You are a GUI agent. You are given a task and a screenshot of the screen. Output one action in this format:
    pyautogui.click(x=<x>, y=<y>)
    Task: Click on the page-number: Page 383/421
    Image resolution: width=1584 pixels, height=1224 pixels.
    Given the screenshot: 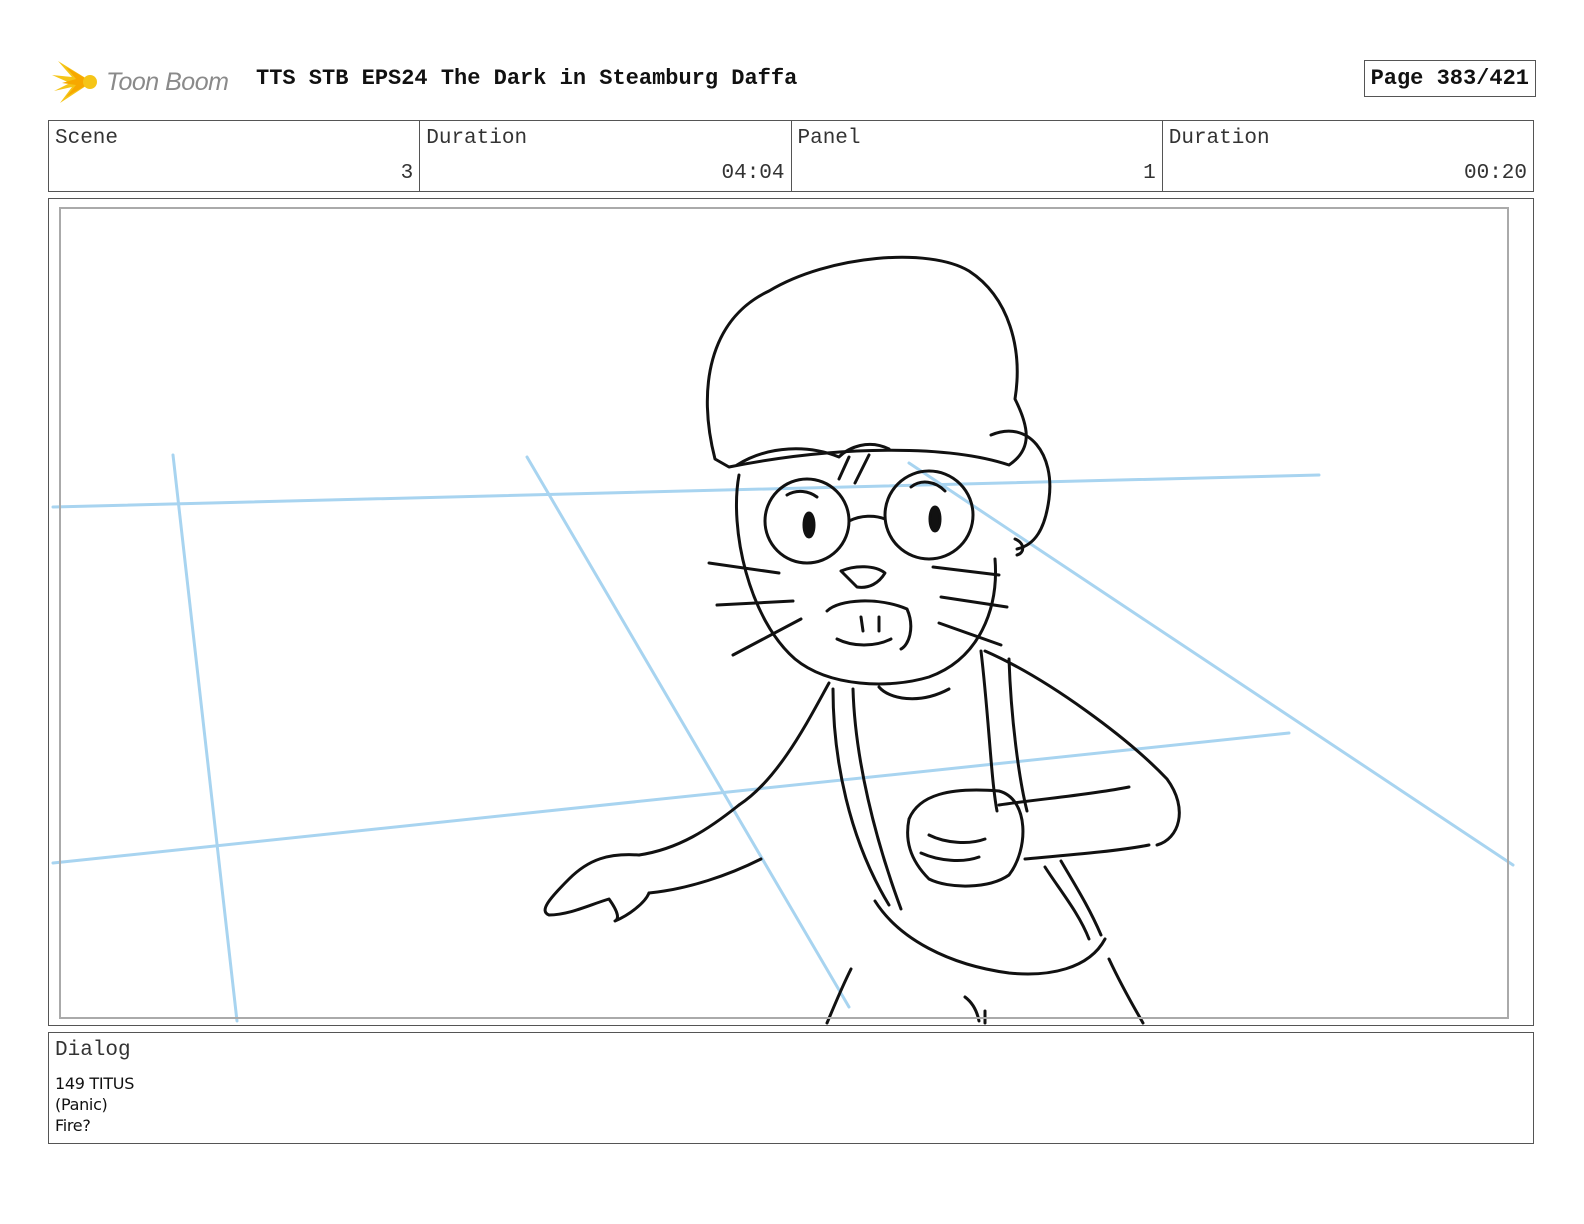 What is the action you would take?
    pyautogui.click(x=1449, y=78)
    